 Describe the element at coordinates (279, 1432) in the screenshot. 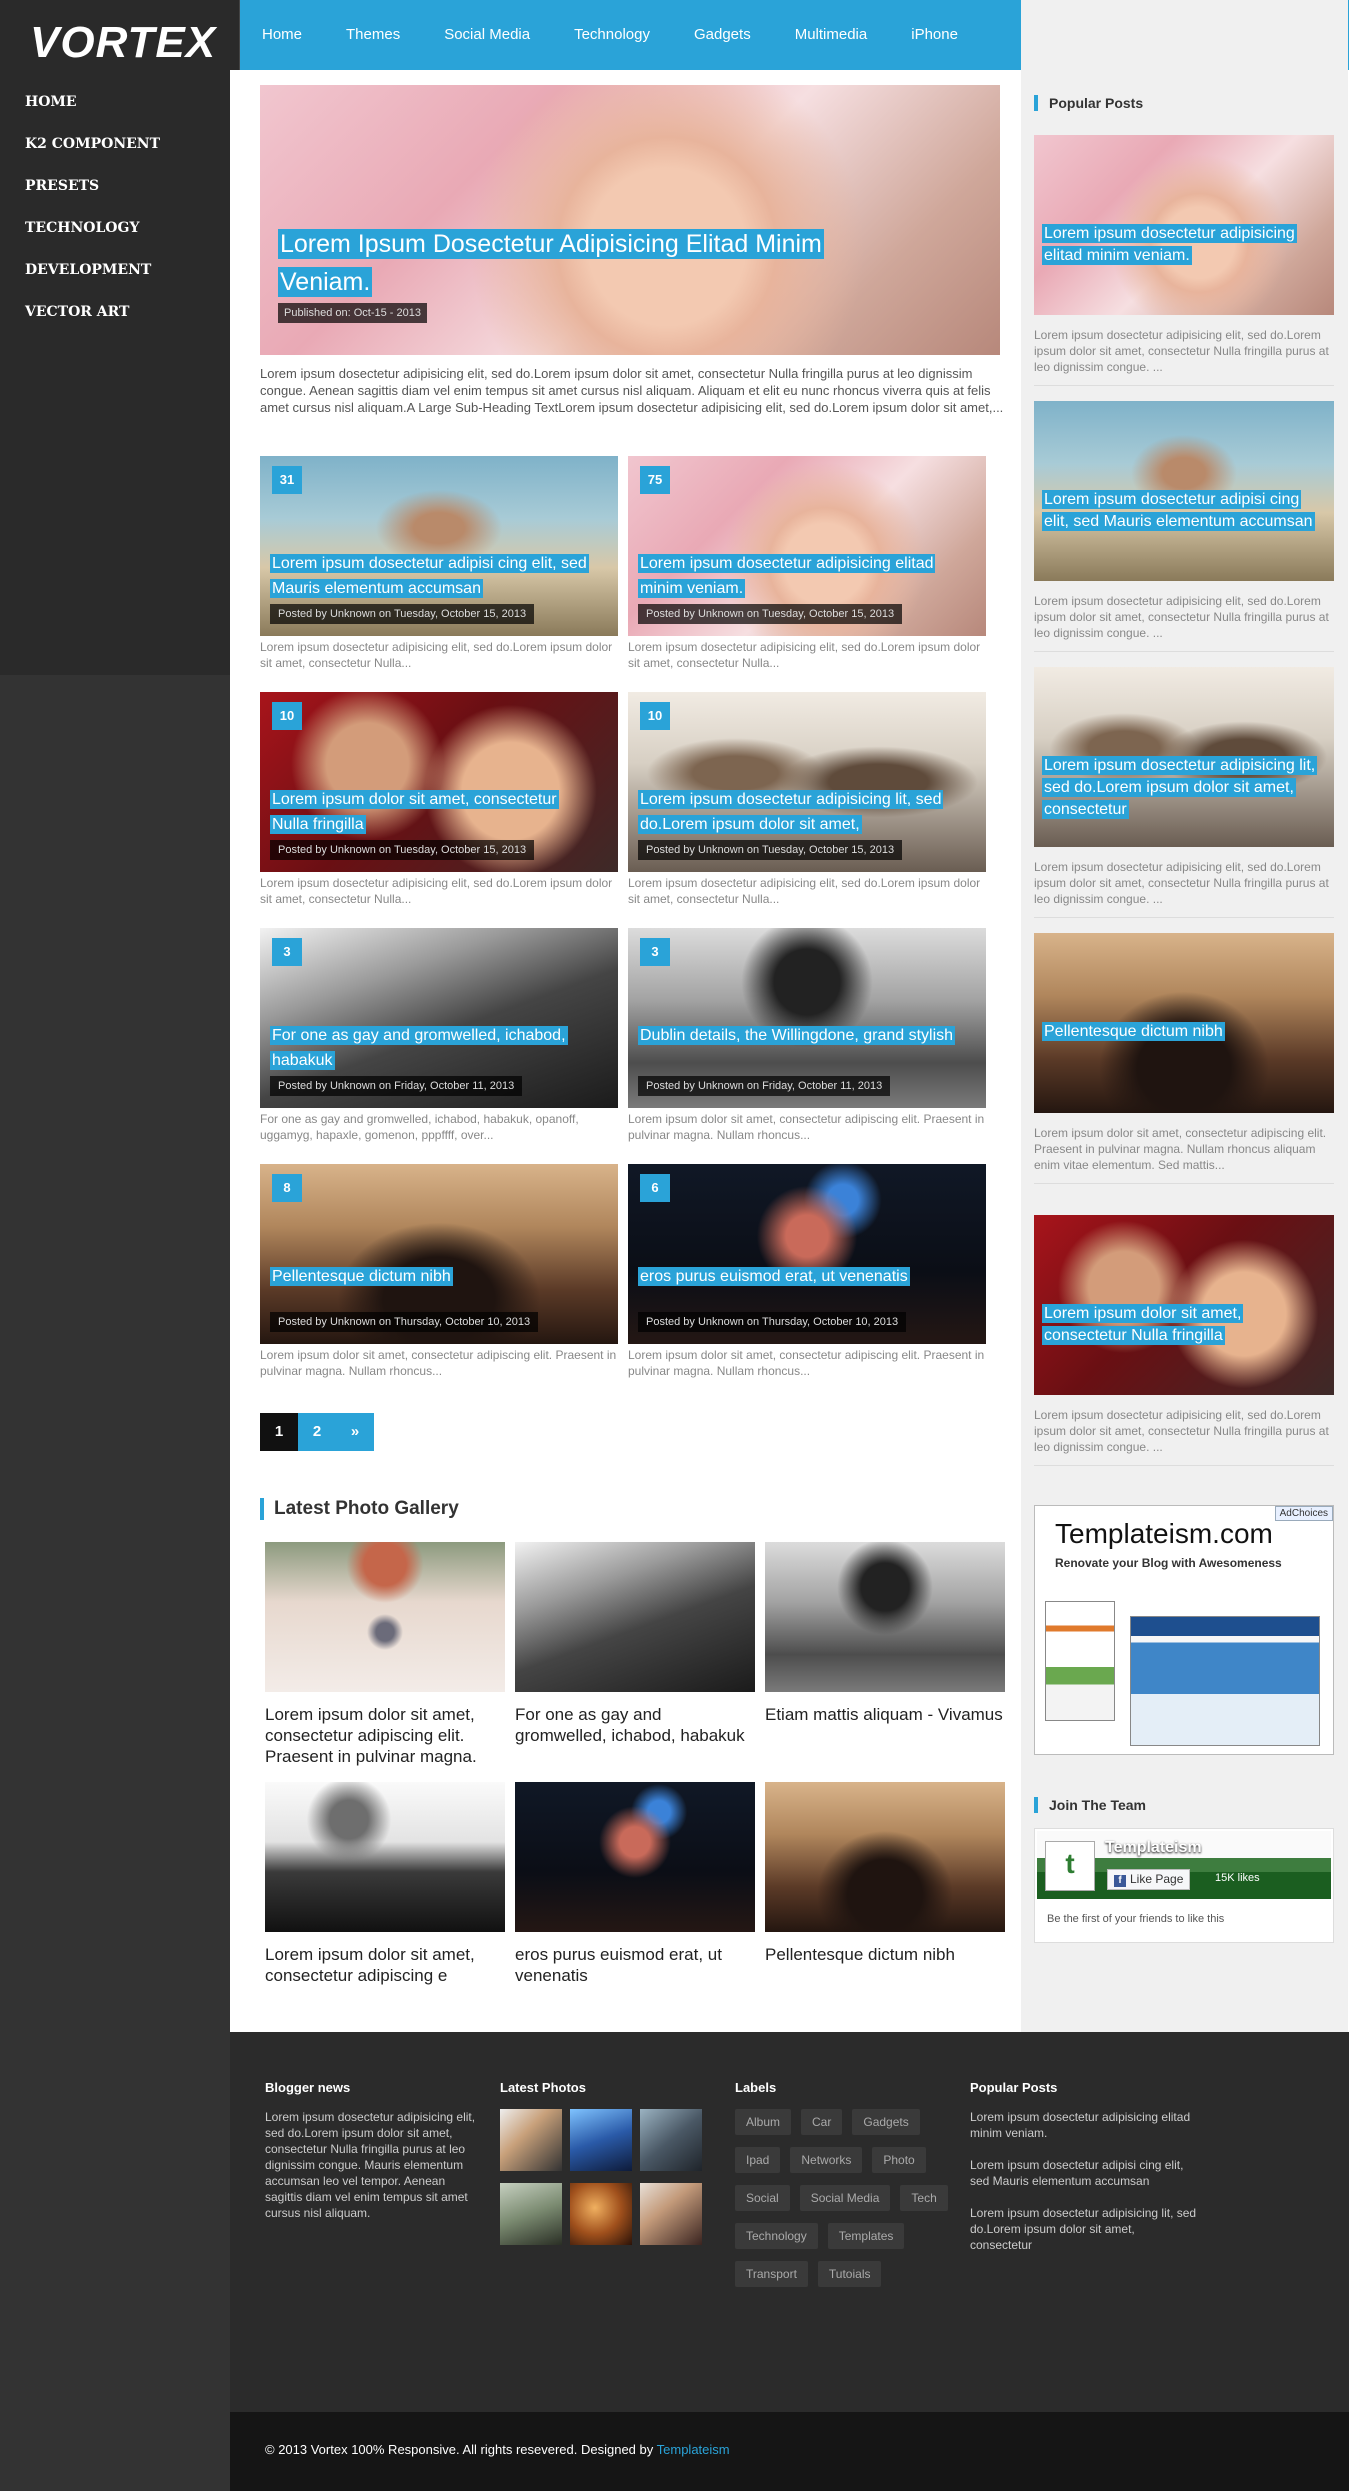

I see `page-1-button: 1` at that location.